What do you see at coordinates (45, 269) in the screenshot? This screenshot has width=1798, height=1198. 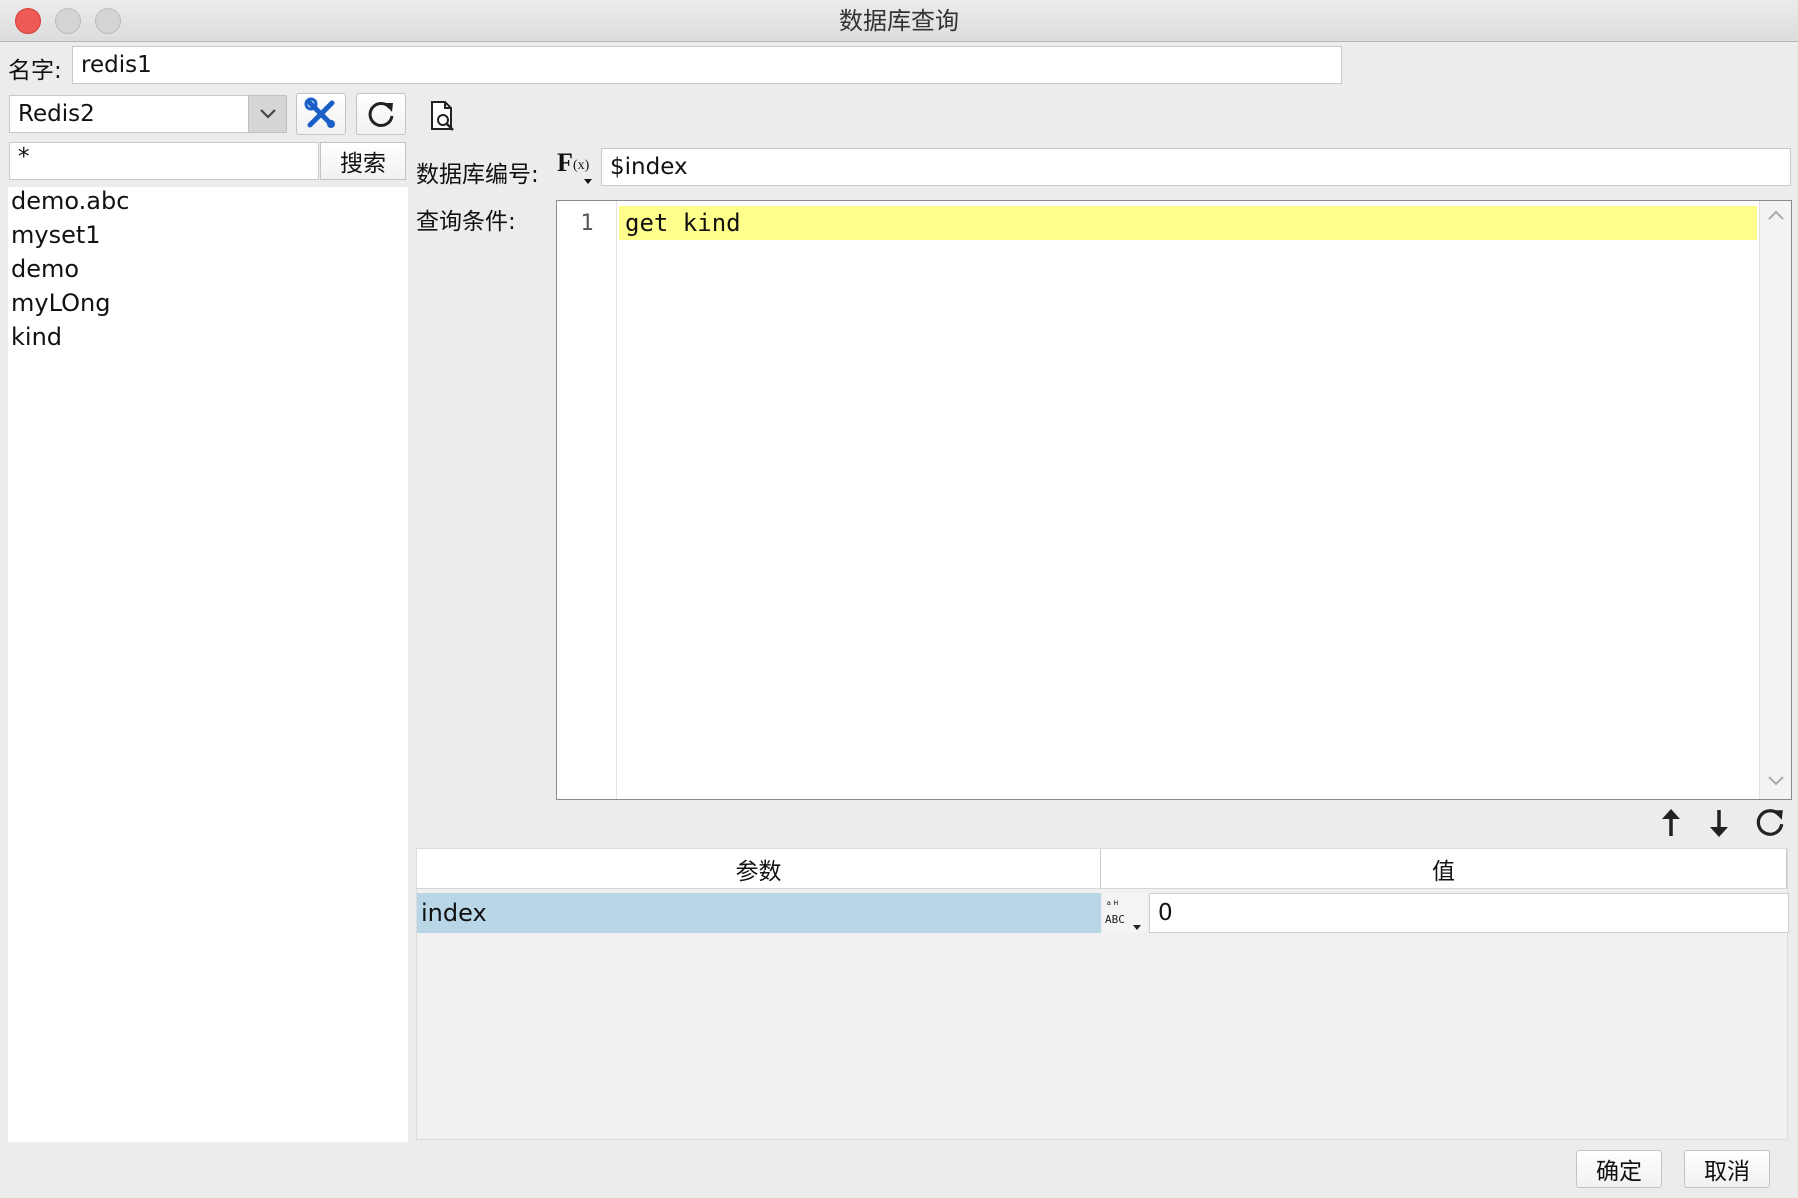 I see `list-item: demo` at bounding box center [45, 269].